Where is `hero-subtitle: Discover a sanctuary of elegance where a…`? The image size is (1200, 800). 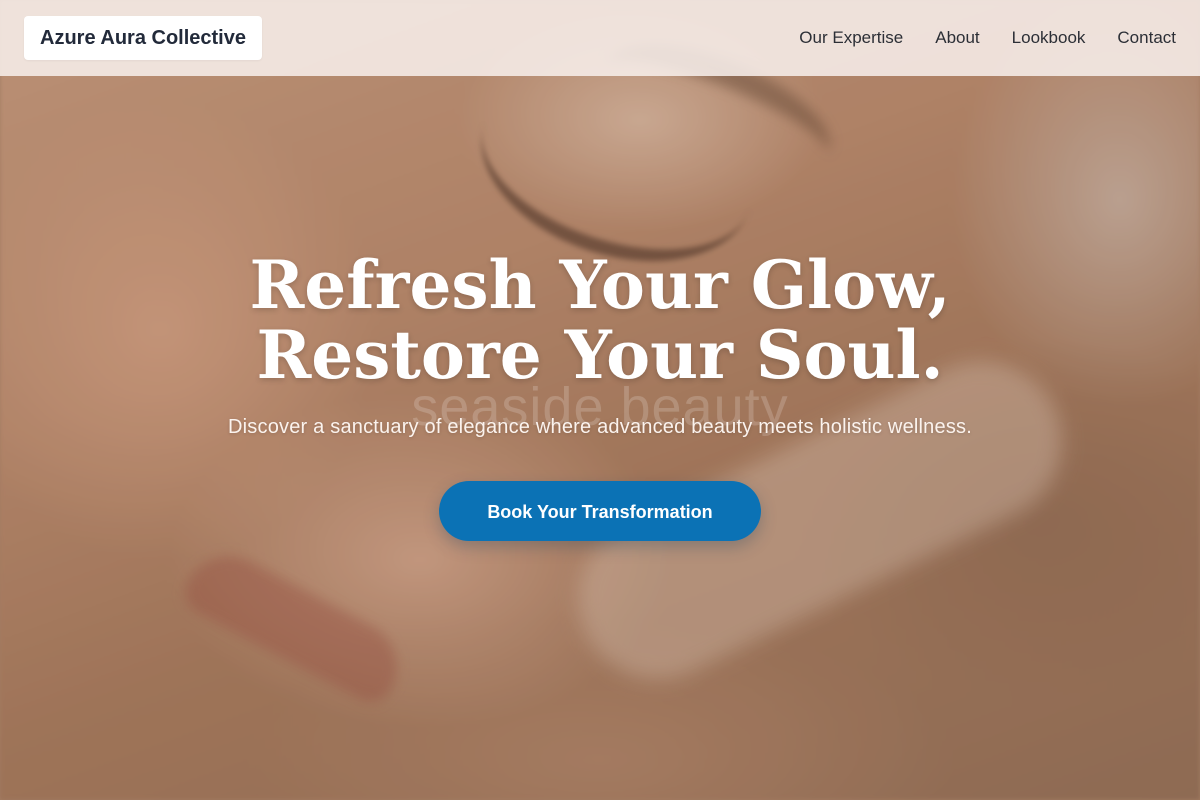 hero-subtitle: Discover a sanctuary of elegance where a… is located at coordinates (600, 427).